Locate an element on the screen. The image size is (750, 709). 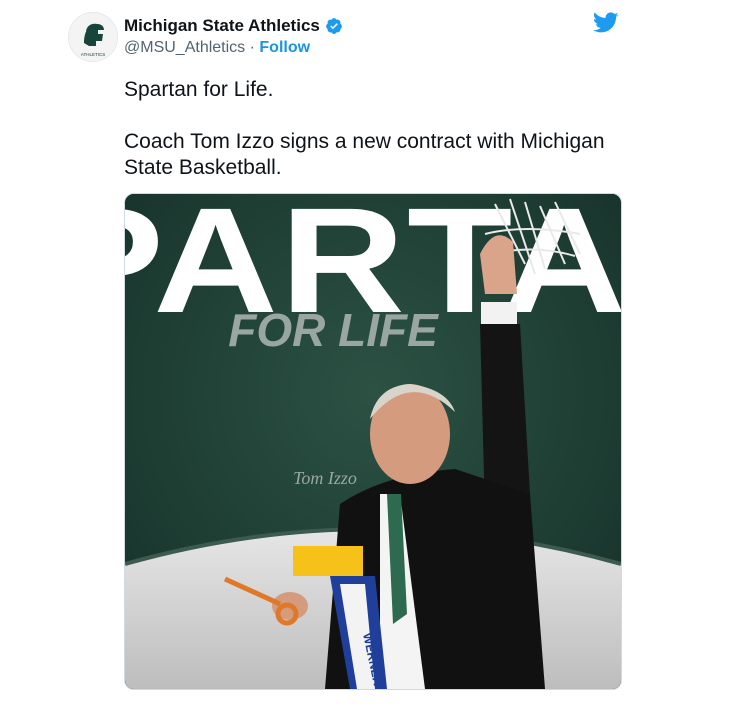
follow-button: Follow is located at coordinates (284, 47).